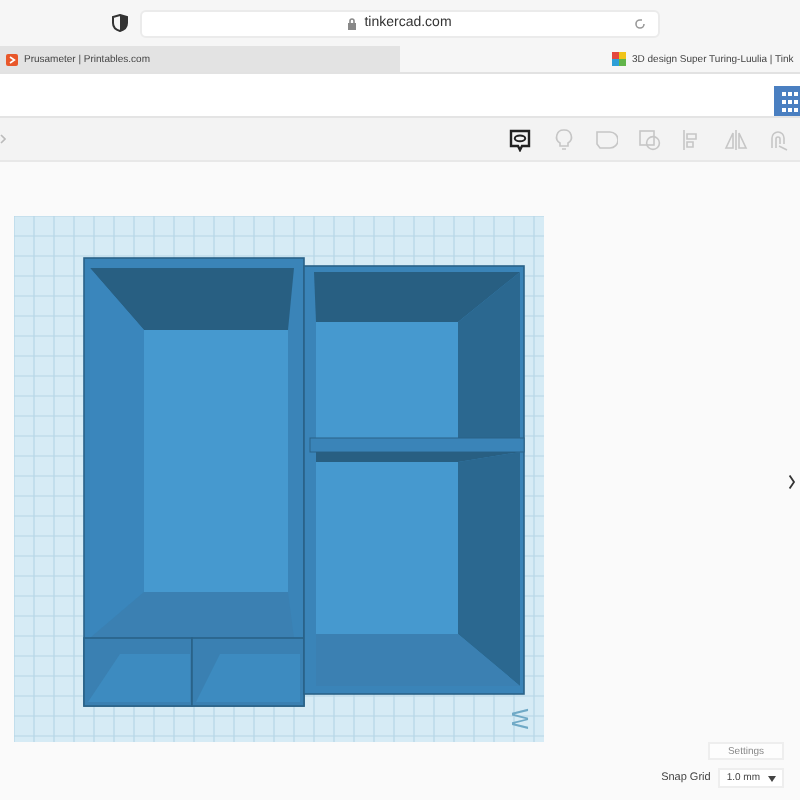 The width and height of the screenshot is (800, 800). I want to click on group-icon, so click(649, 139).